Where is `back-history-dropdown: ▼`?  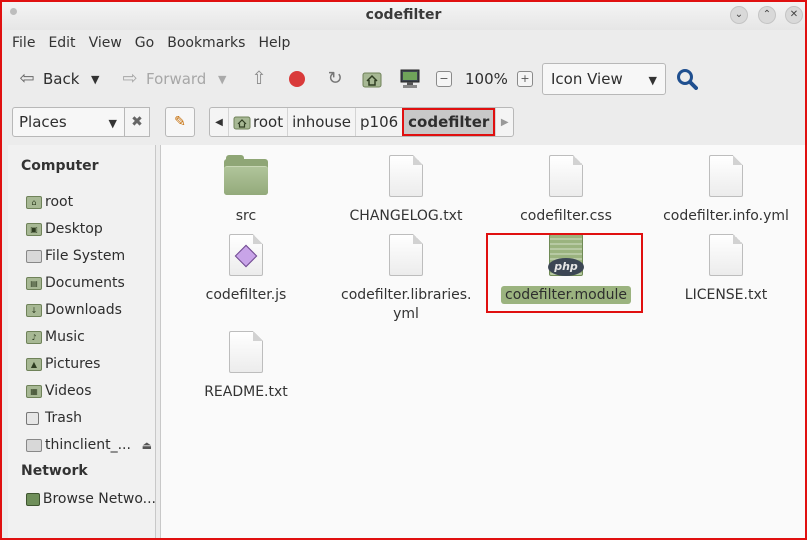
back-history-dropdown: ▼ is located at coordinates (95, 79).